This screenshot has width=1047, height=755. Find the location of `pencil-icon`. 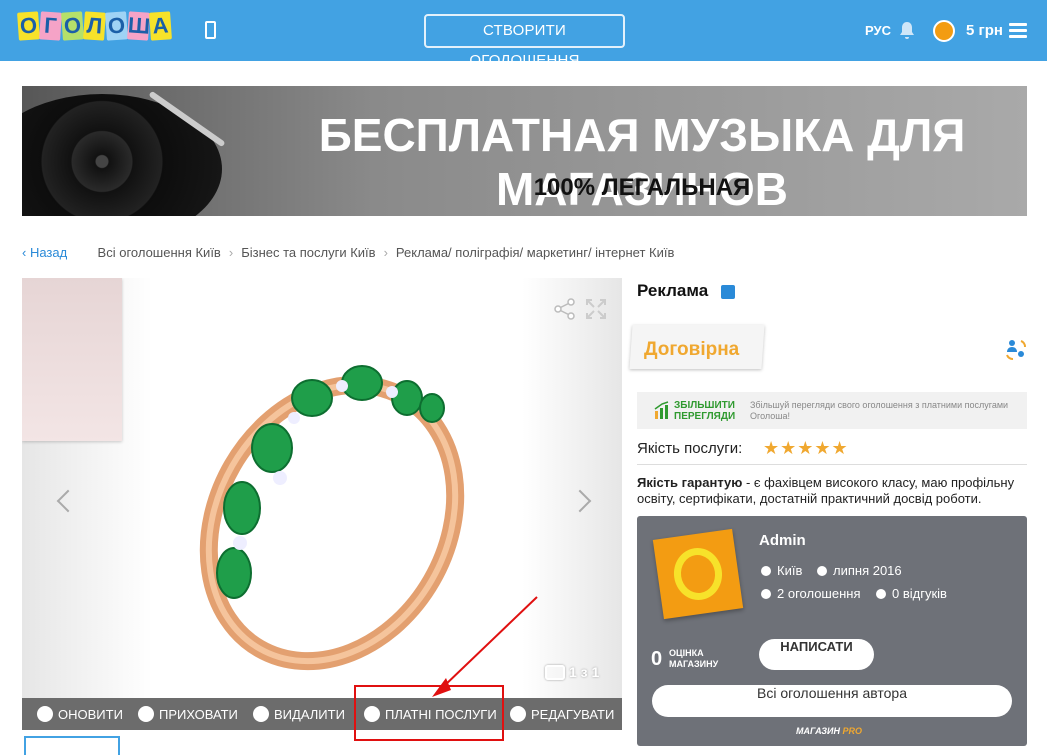

pencil-icon is located at coordinates (518, 714).